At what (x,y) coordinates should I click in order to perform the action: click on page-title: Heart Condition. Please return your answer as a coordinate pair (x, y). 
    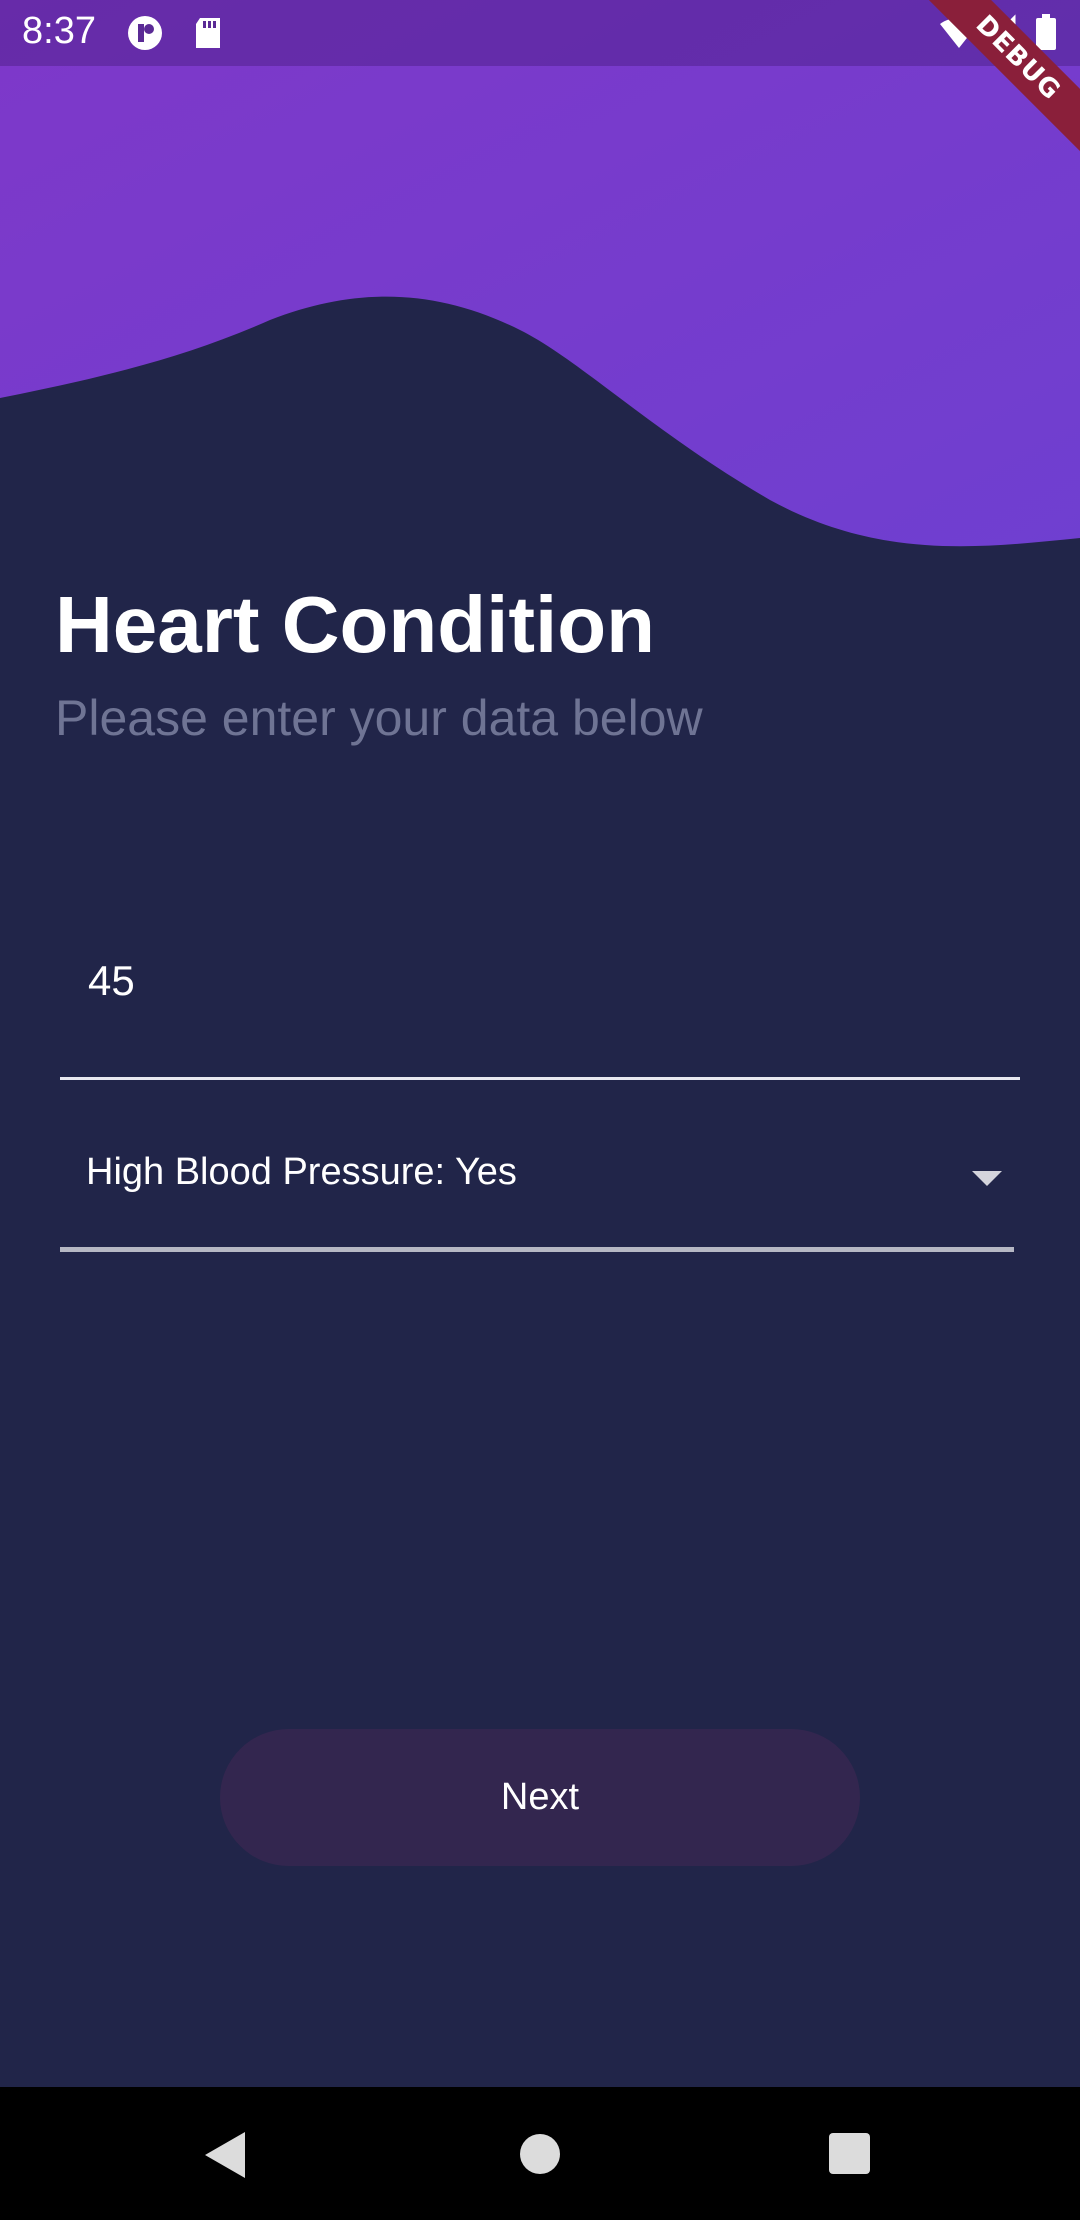
    Looking at the image, I should click on (355, 624).